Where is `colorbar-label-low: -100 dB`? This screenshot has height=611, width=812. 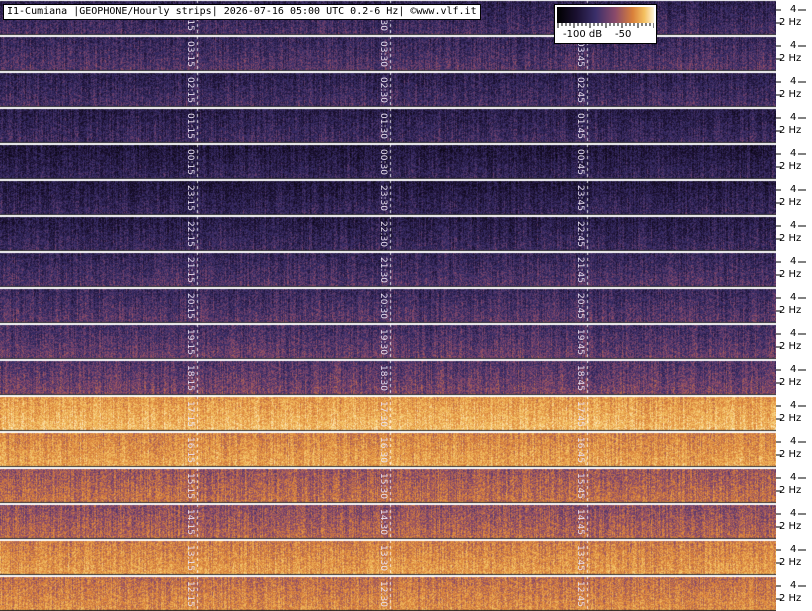
colorbar-label-low: -100 dB is located at coordinates (583, 34).